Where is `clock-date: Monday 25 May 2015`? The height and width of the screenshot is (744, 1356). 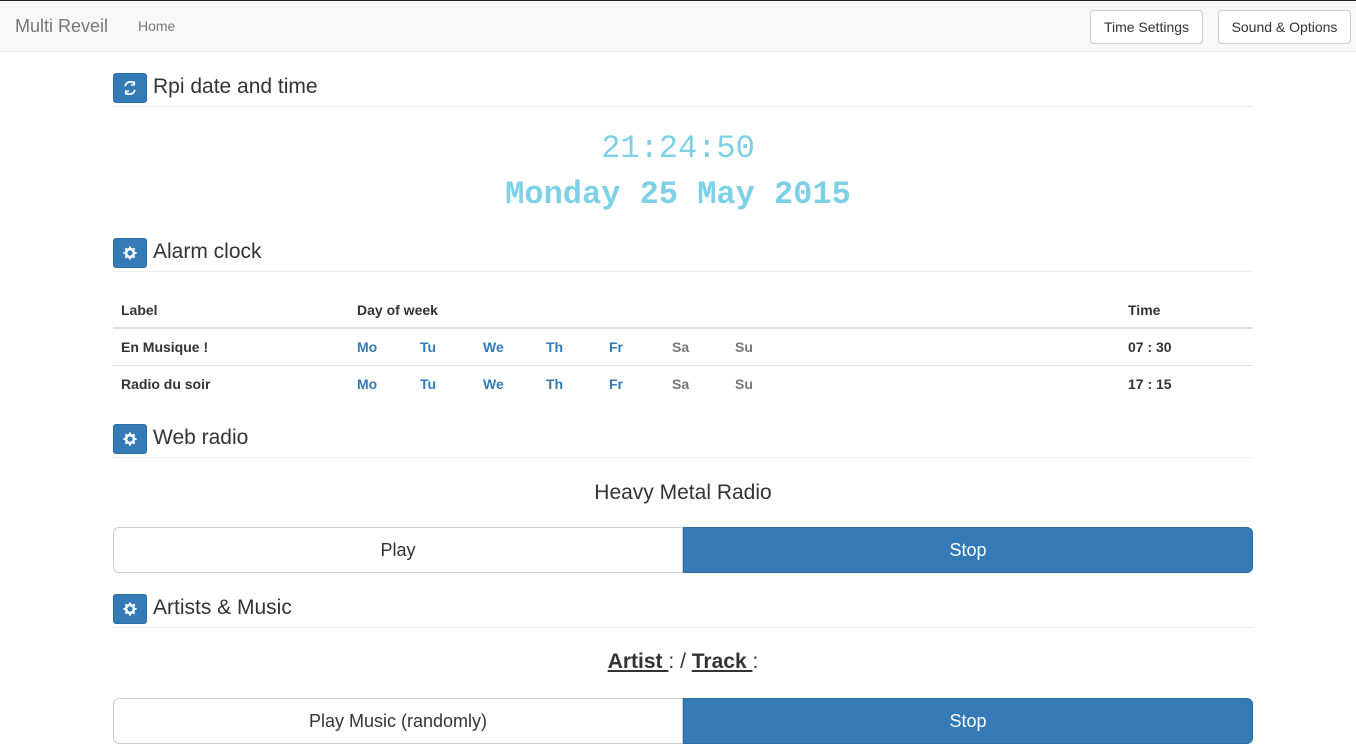 clock-date: Monday 25 May 2015 is located at coordinates (678, 194).